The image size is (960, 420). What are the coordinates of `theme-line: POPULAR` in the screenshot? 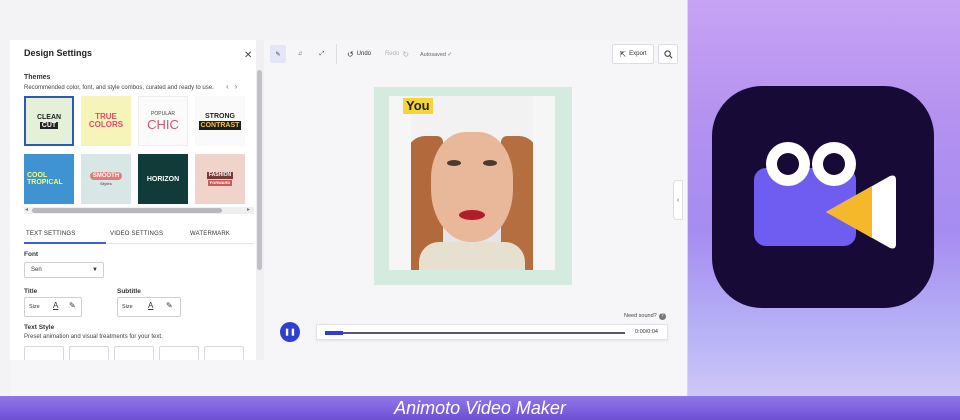 It's located at (163, 113).